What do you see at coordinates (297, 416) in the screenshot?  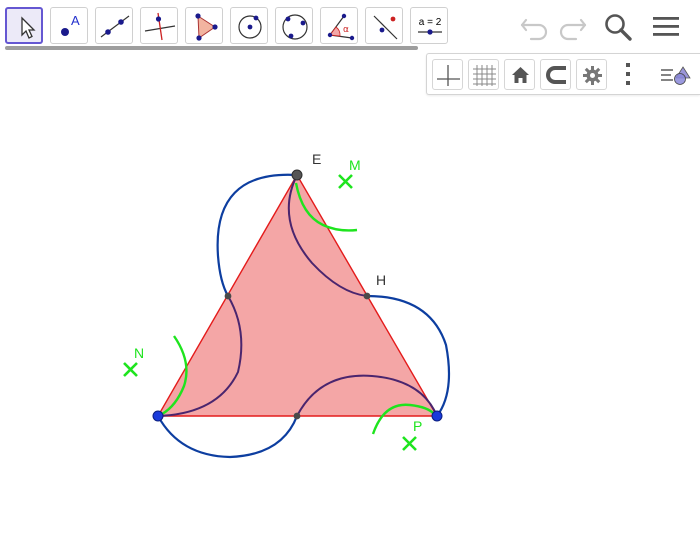 I see `midpoint-bottom` at bounding box center [297, 416].